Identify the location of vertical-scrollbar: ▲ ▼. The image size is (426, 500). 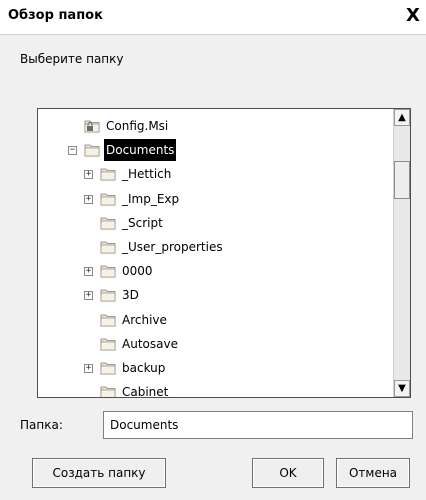
(401, 253).